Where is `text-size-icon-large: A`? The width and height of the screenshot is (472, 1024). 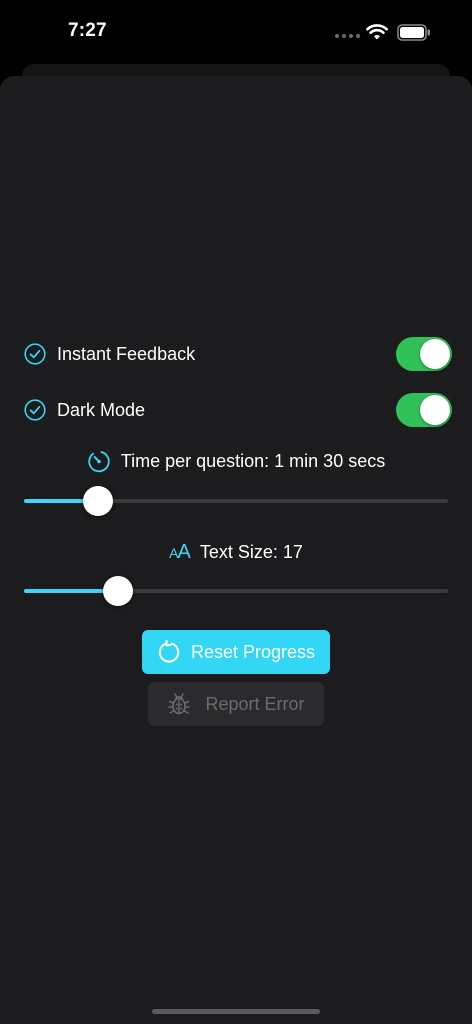 text-size-icon-large: A is located at coordinates (183, 551).